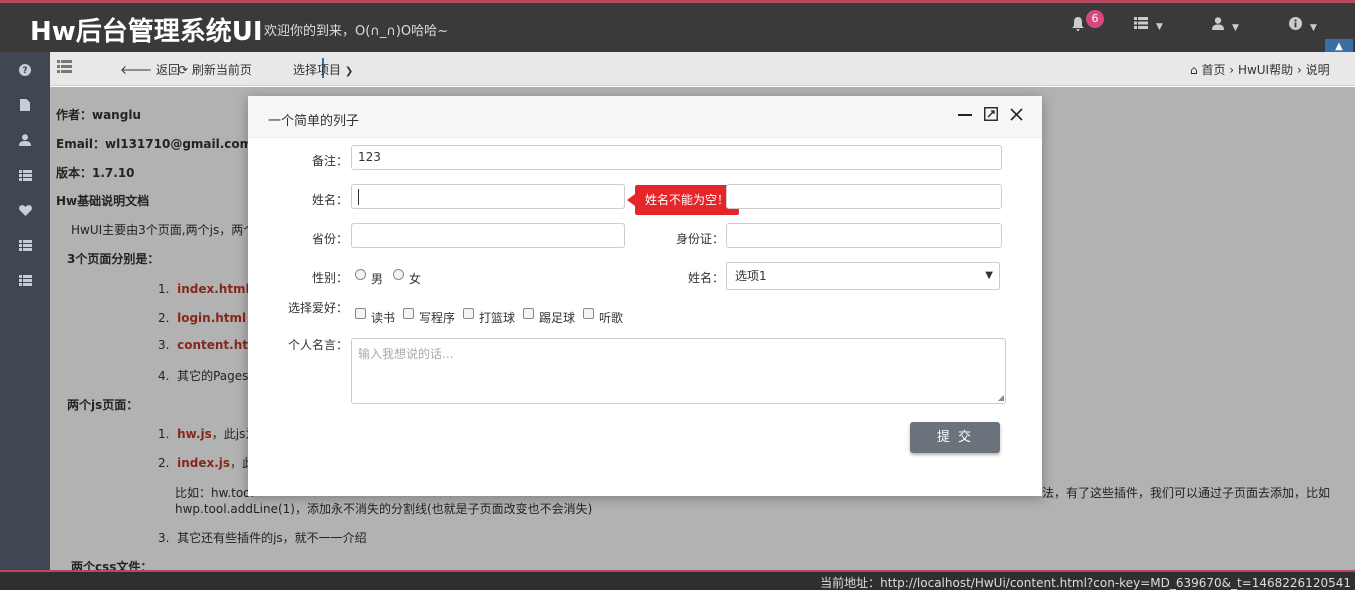 This screenshot has height=590, width=1355. Describe the element at coordinates (991, 116) in the screenshot. I see `maximize-icon` at that location.